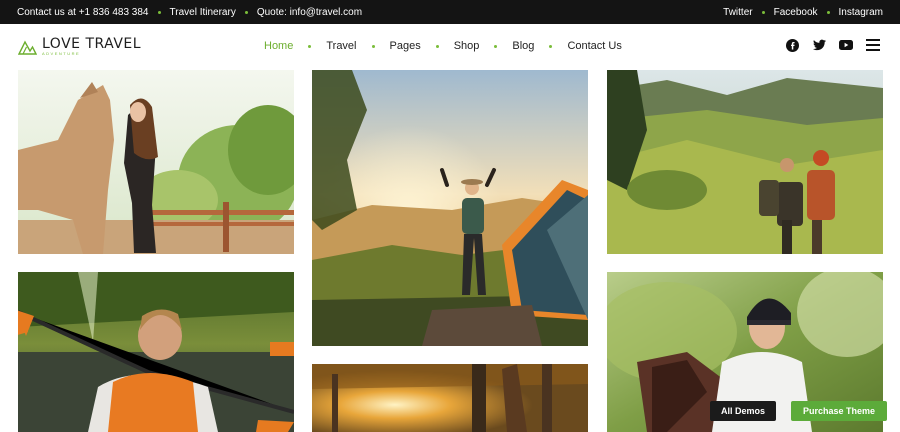 The height and width of the screenshot is (432, 900). Describe the element at coordinates (839, 411) in the screenshot. I see `purchase-theme-button: Purchase Theme` at that location.